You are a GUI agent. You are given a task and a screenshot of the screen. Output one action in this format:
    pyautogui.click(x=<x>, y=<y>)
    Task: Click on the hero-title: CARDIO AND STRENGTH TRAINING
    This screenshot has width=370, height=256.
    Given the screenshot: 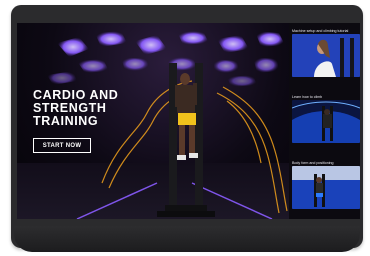 What is the action you would take?
    pyautogui.click(x=88, y=108)
    